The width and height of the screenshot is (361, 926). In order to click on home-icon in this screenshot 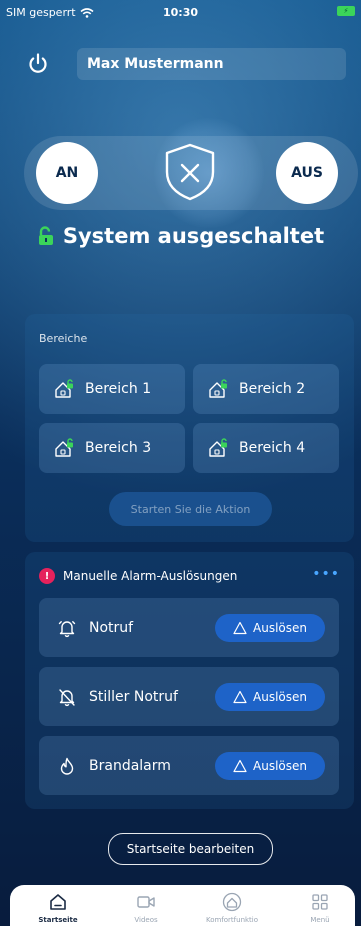, I will do `click(58, 902)`.